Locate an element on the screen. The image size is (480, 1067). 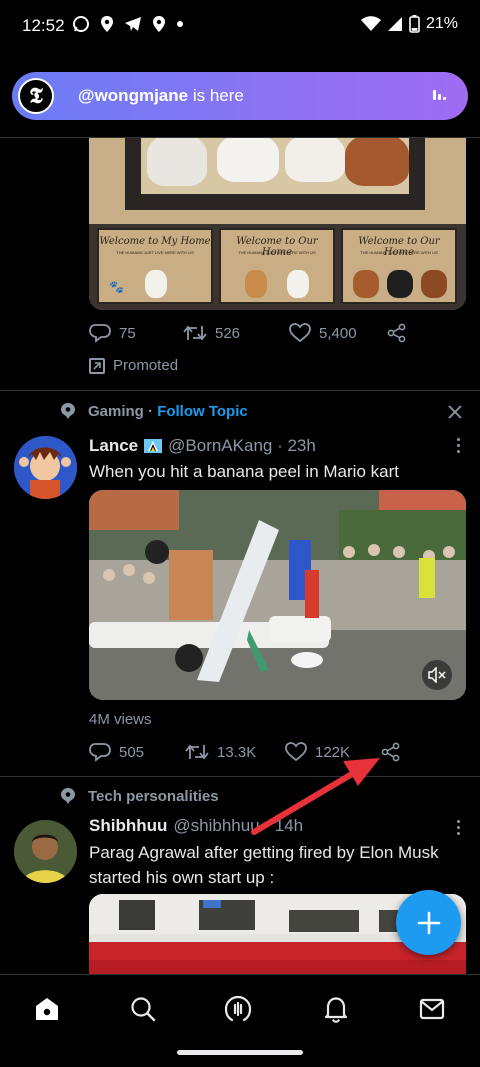
home-icon is located at coordinates (47, 1009).